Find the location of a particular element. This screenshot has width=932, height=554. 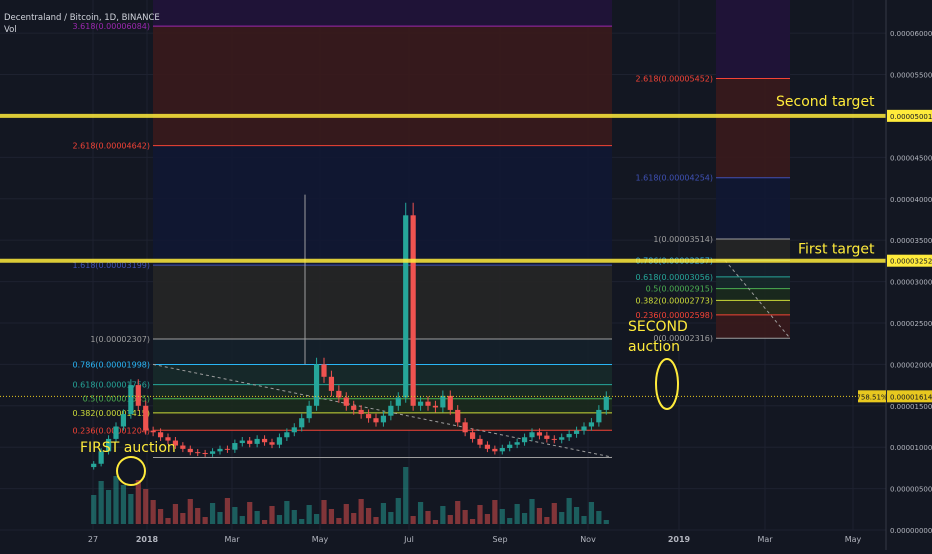

first-auction-label: FIRST auction is located at coordinates (128, 448).